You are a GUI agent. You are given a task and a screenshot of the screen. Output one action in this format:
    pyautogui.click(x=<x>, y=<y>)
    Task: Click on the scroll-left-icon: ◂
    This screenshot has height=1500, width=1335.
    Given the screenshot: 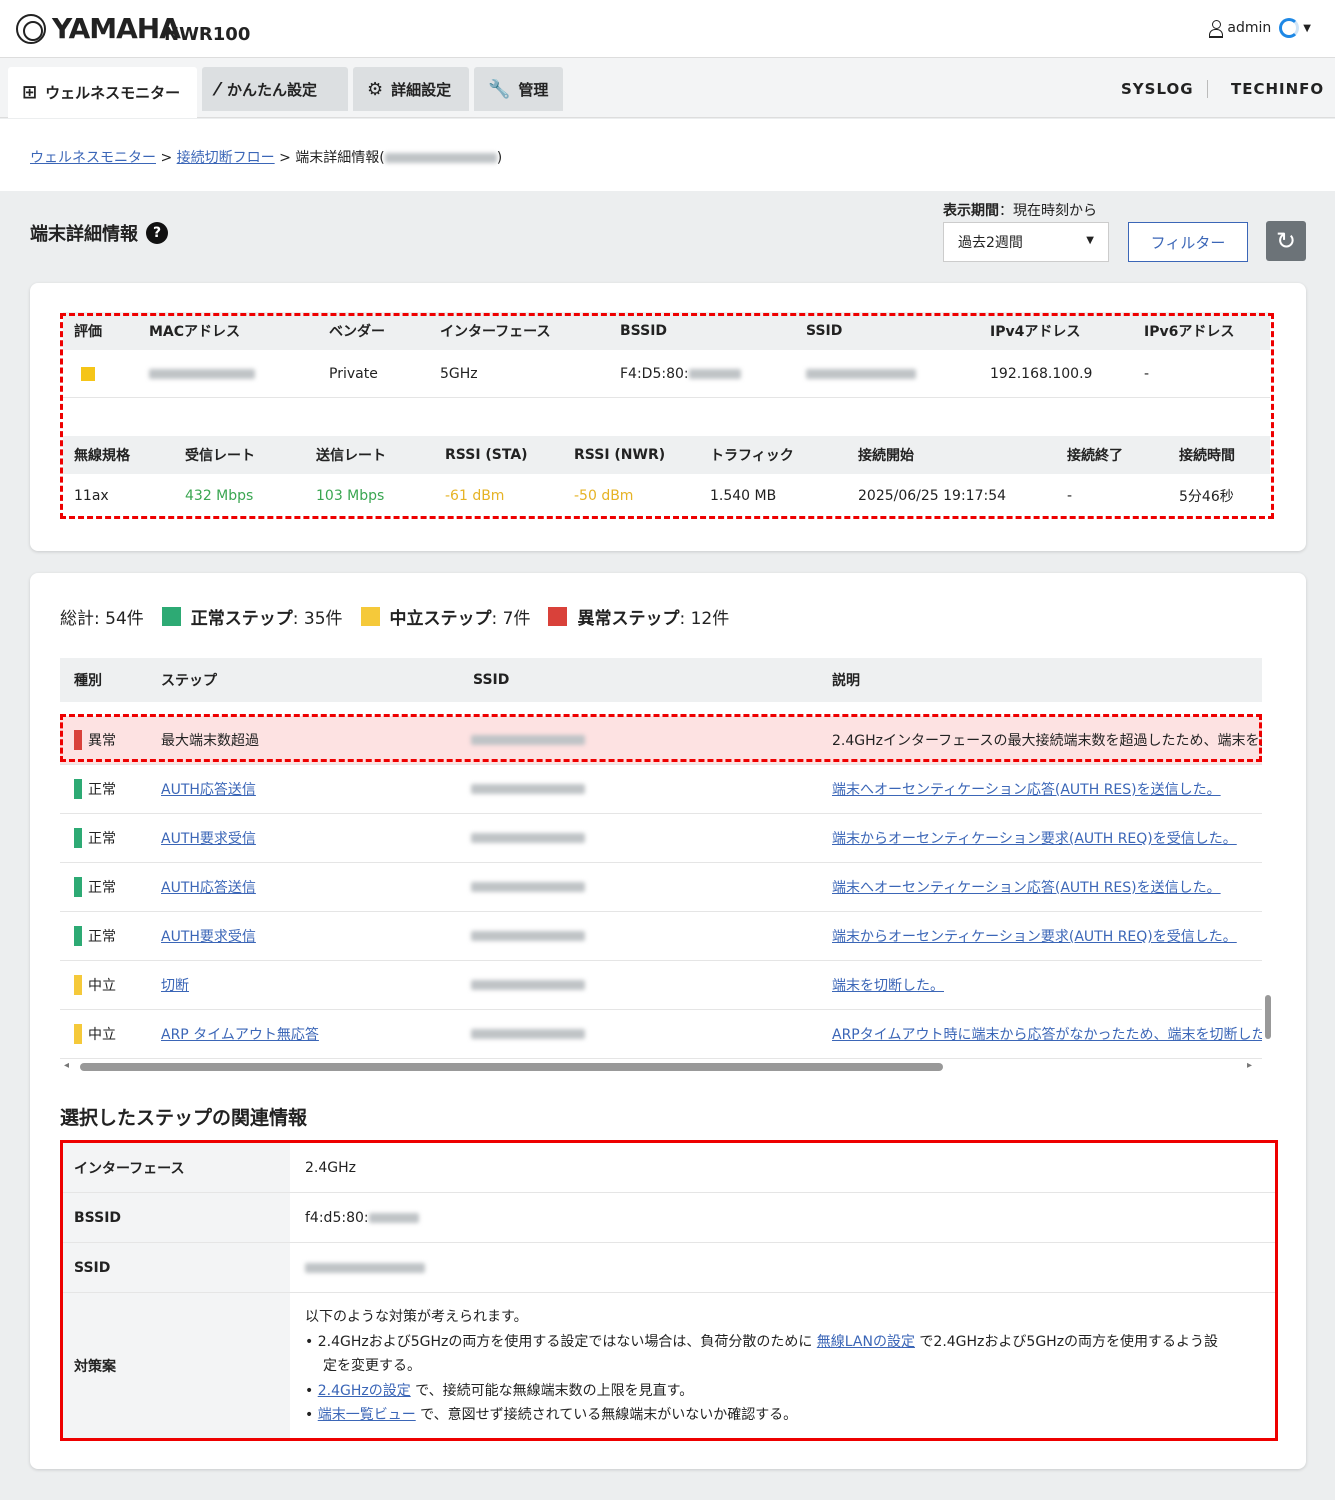 What is the action you would take?
    pyautogui.click(x=66, y=1065)
    